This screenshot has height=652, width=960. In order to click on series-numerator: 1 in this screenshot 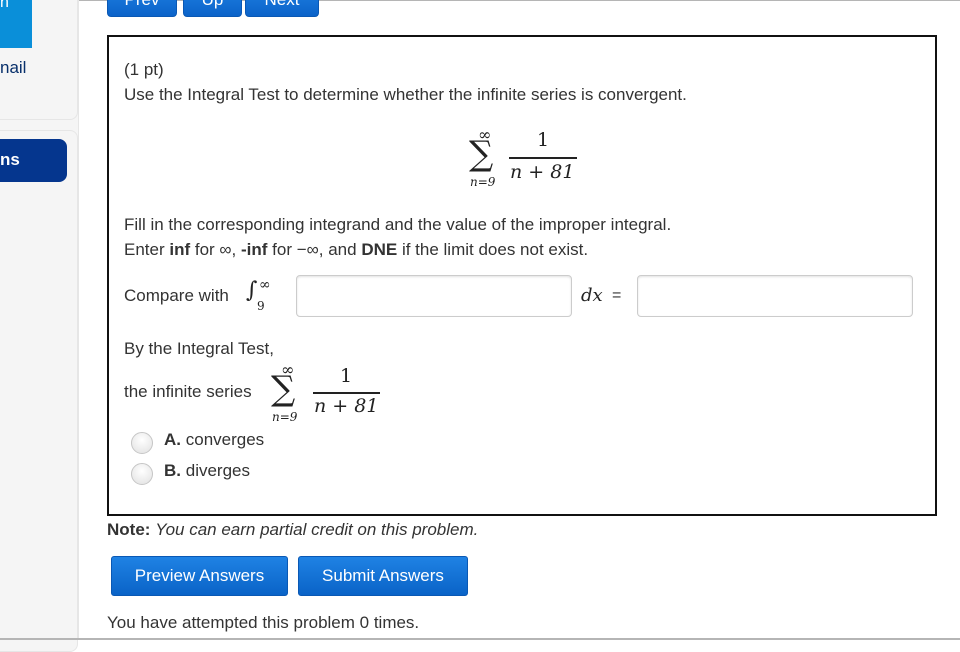, I will do `click(543, 140)`.